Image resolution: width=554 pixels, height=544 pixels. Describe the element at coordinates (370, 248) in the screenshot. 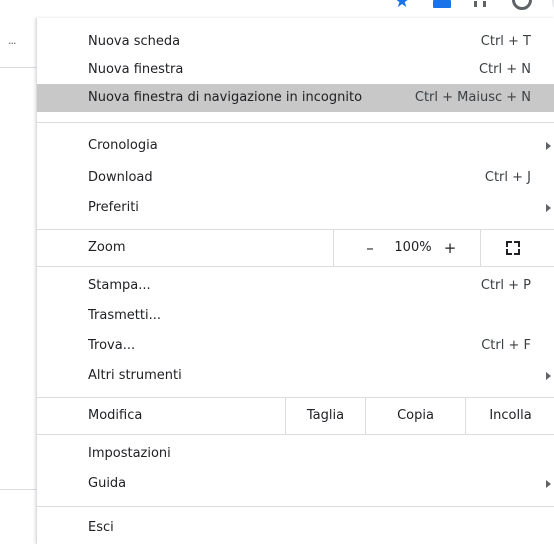

I see `zoom-out-button: –` at that location.